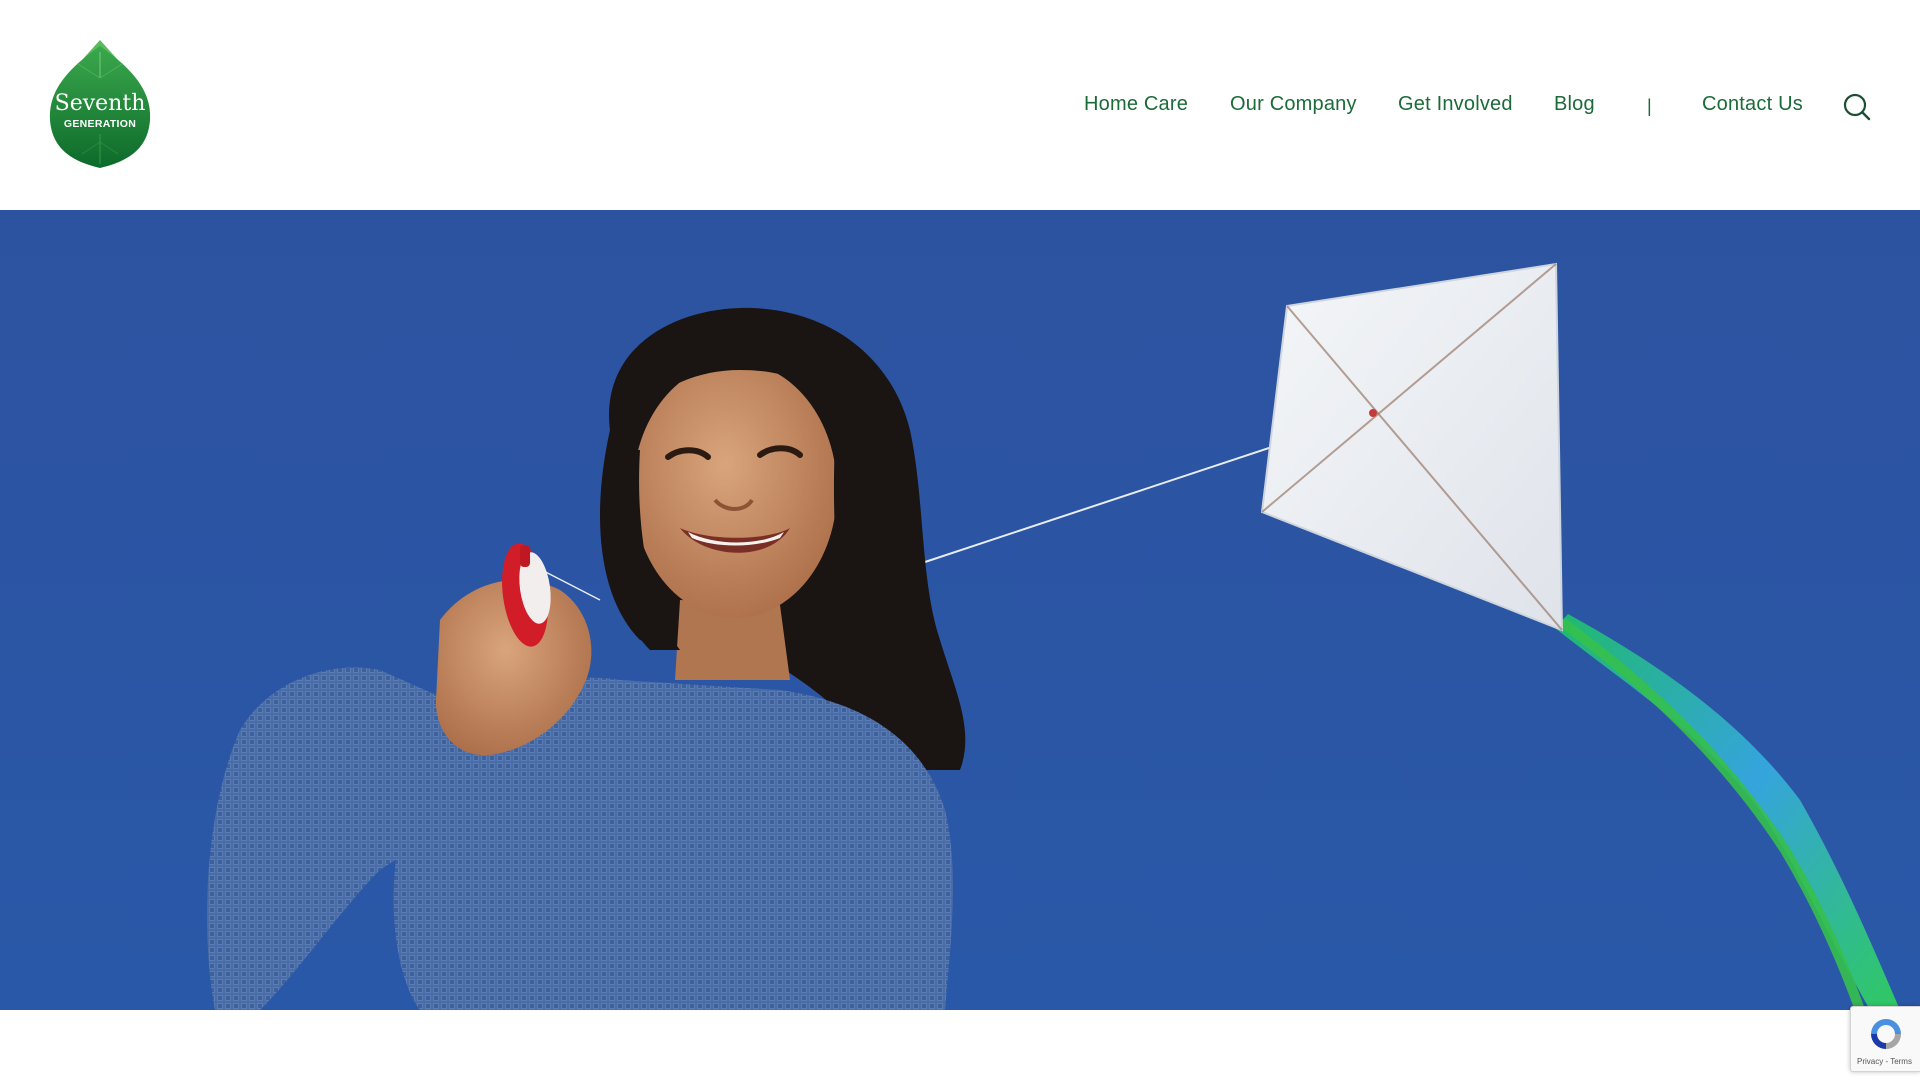  I want to click on page-below-hero, so click(960, 1045).